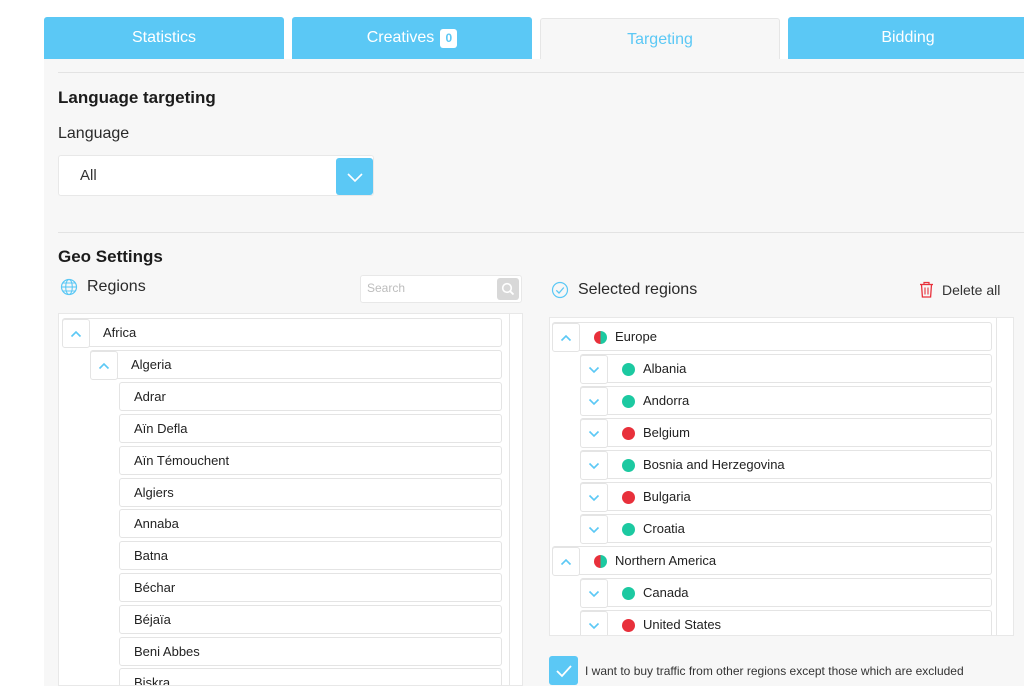 The image size is (1024, 686). Describe the element at coordinates (772, 337) in the screenshot. I see `selected-item-region: Europe` at that location.